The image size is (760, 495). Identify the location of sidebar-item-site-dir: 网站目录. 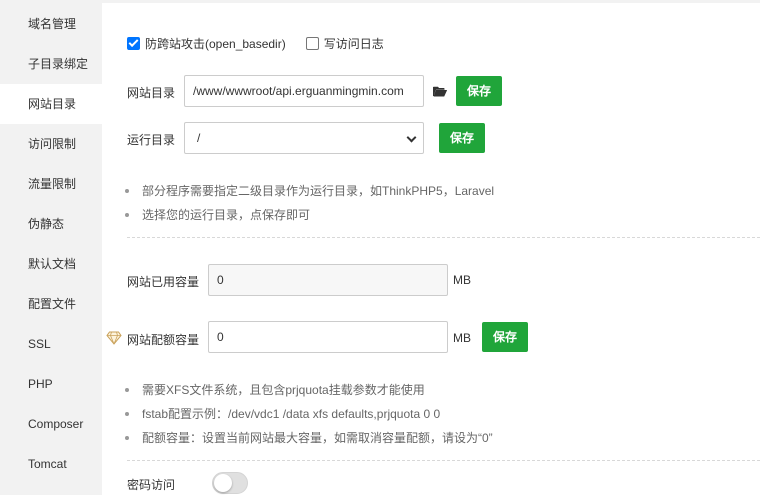
(51, 104).